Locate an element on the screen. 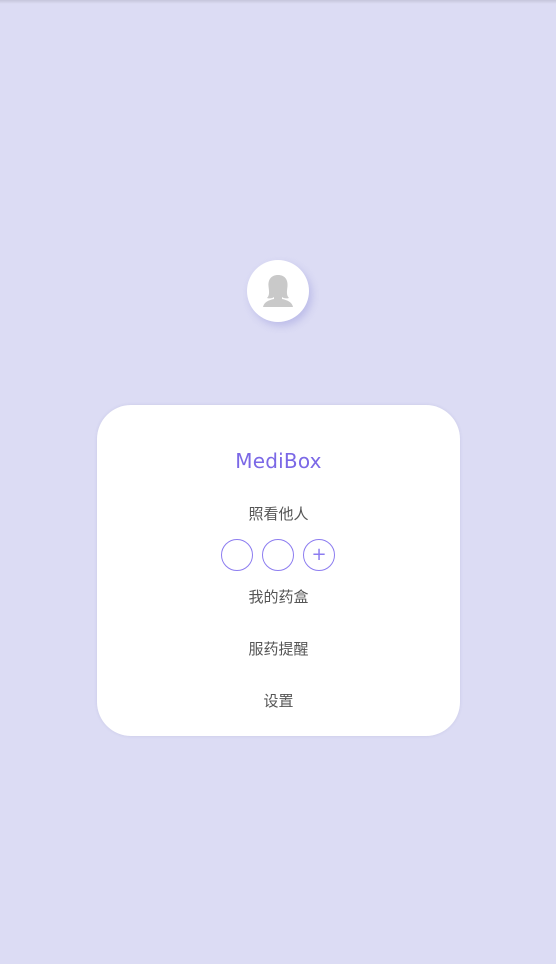 The width and height of the screenshot is (556, 964). menu-item-my-medbox: 我的药盒 is located at coordinates (278, 597).